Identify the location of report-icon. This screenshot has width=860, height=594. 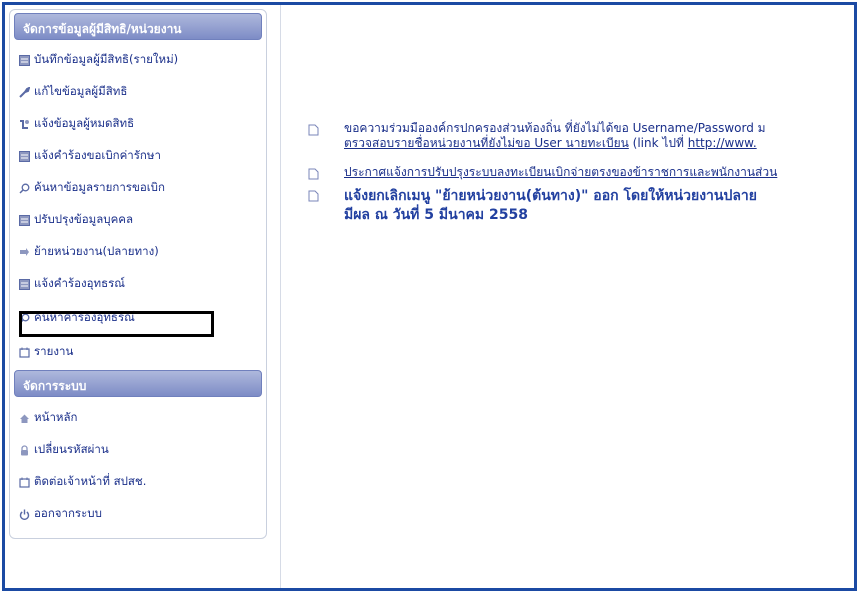
(24, 352).